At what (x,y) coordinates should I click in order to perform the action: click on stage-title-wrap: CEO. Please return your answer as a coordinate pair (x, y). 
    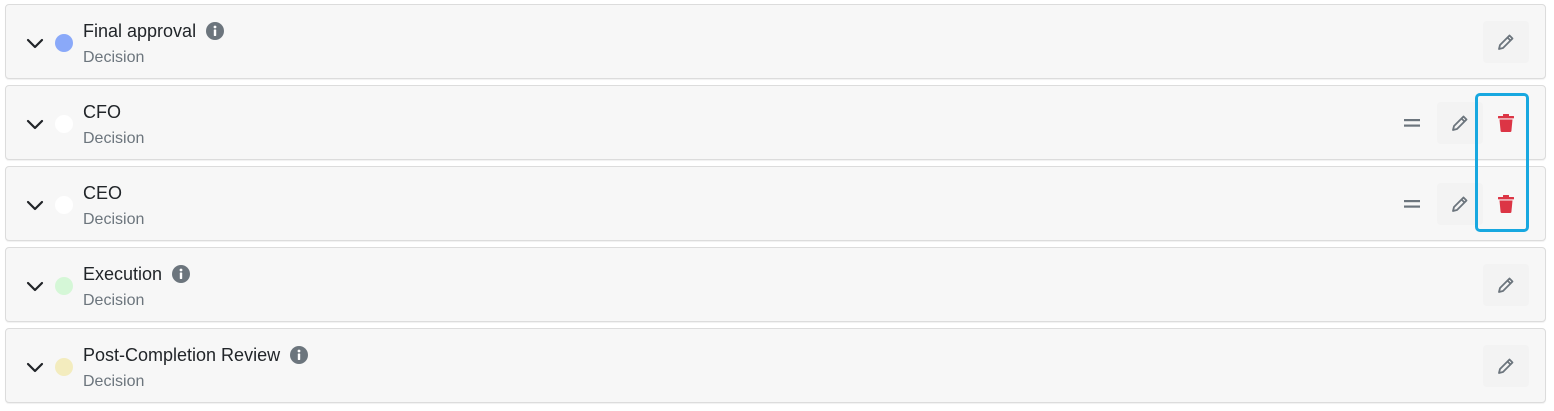
    Looking at the image, I should click on (102, 193).